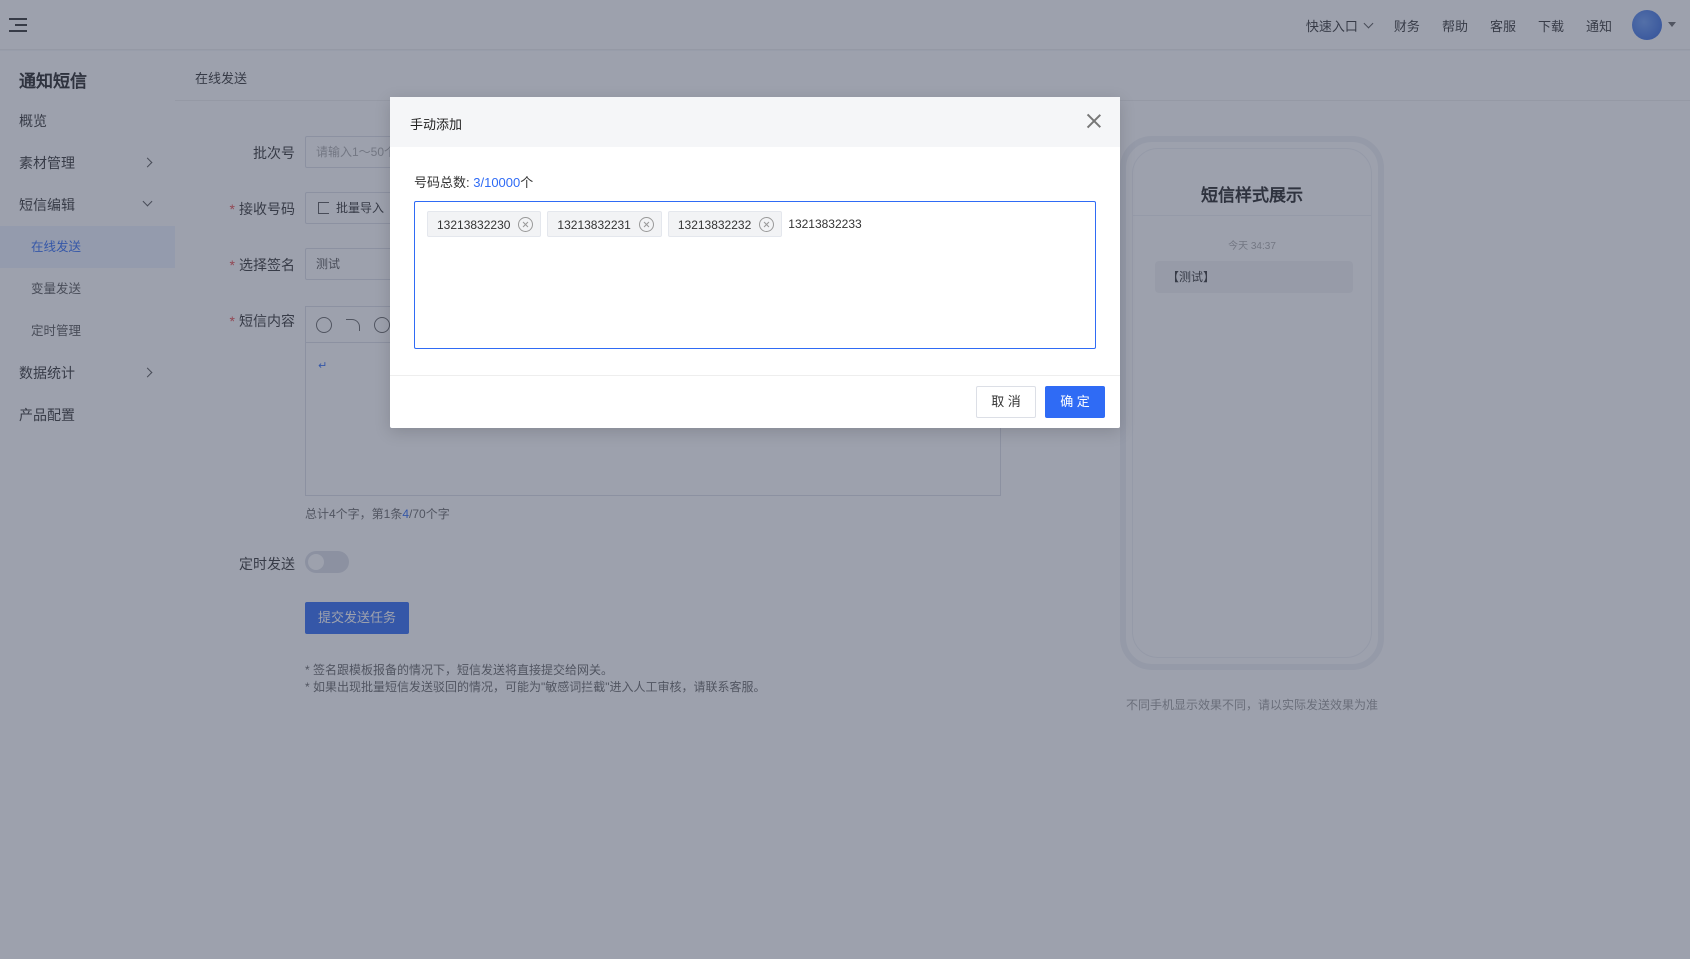 This screenshot has height=959, width=1690. Describe the element at coordinates (604, 224) in the screenshot. I see `phone-tag: 13213832231` at that location.